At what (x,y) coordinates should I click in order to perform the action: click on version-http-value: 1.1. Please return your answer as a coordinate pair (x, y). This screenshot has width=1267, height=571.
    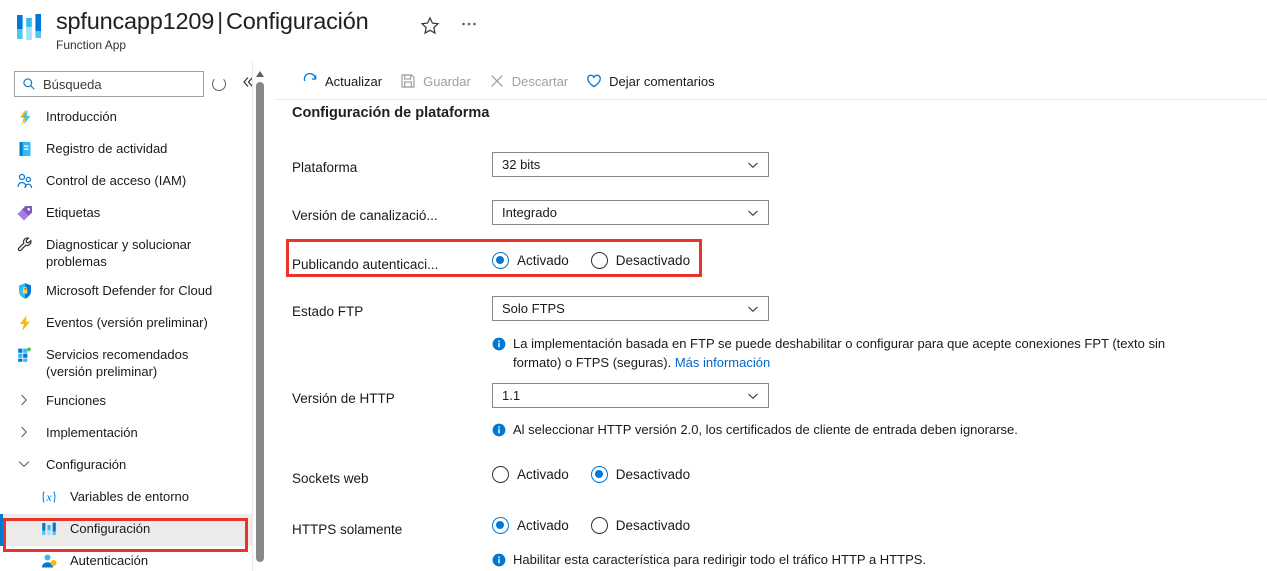
    Looking at the image, I should click on (511, 395).